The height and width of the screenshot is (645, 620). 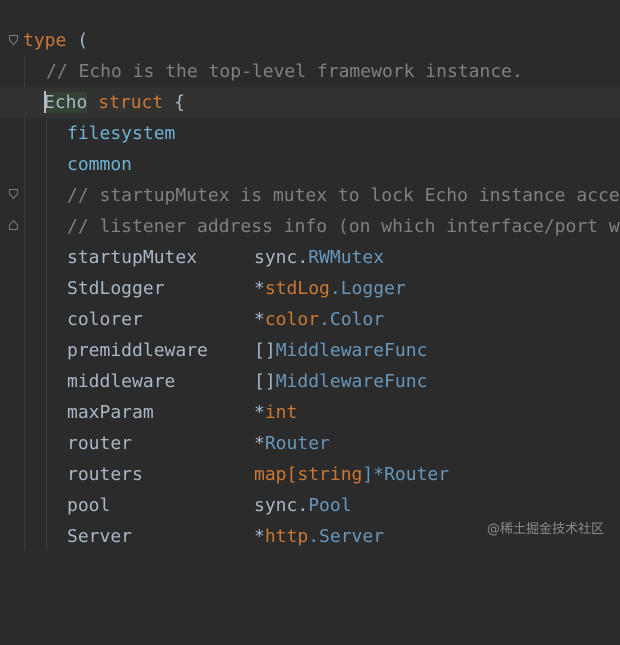 I want to click on code-text: {, so click(x=174, y=102).